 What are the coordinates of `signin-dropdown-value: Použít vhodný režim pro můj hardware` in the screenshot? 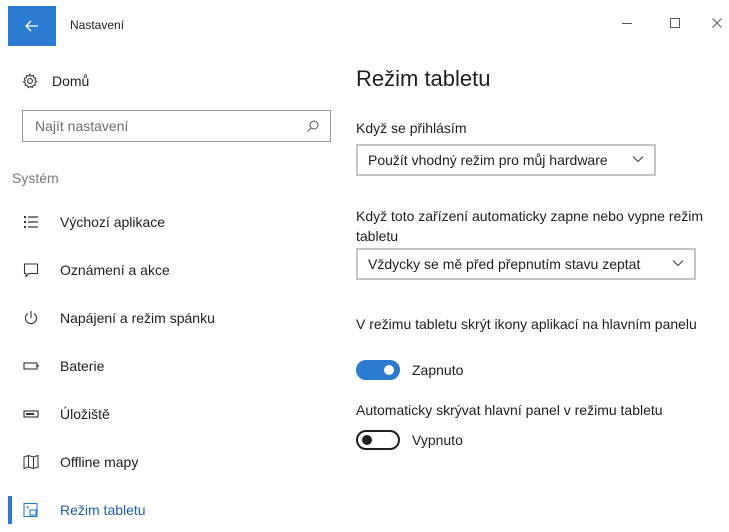 It's located at (488, 160).